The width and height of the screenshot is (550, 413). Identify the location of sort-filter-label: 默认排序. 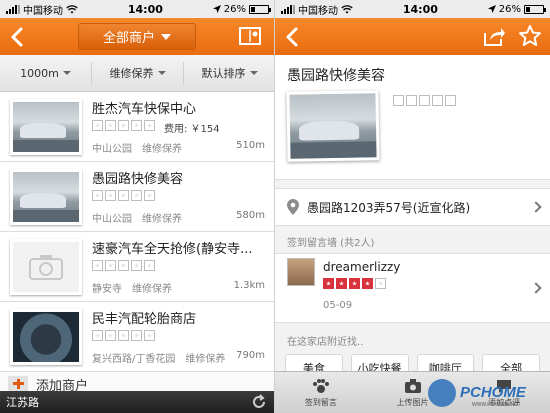
(223, 73).